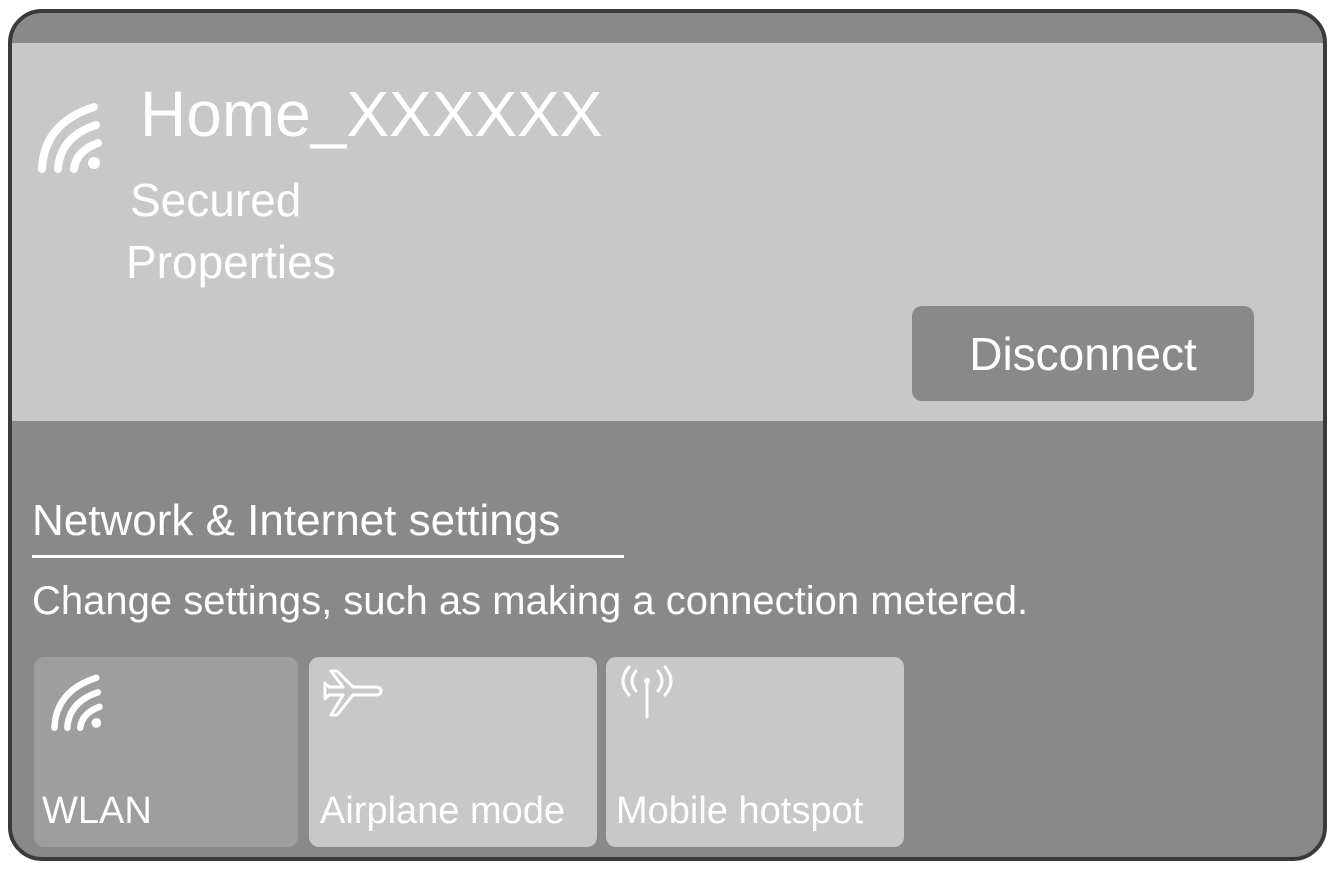  What do you see at coordinates (740, 811) in the screenshot?
I see `mobile-hotspot-label: Mobile hotspot` at bounding box center [740, 811].